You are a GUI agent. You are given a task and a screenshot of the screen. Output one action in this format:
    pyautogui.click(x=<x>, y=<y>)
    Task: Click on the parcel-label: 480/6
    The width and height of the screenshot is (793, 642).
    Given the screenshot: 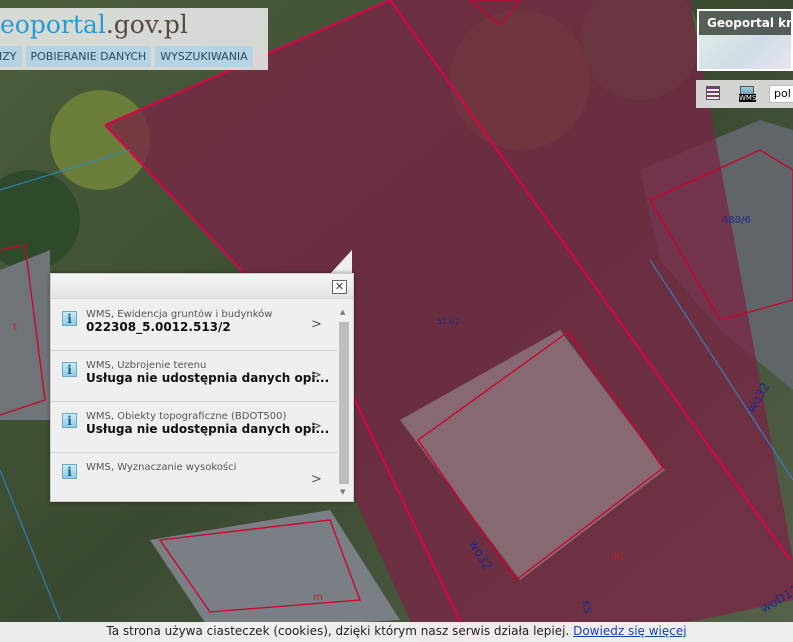 What is the action you would take?
    pyautogui.click(x=736, y=220)
    